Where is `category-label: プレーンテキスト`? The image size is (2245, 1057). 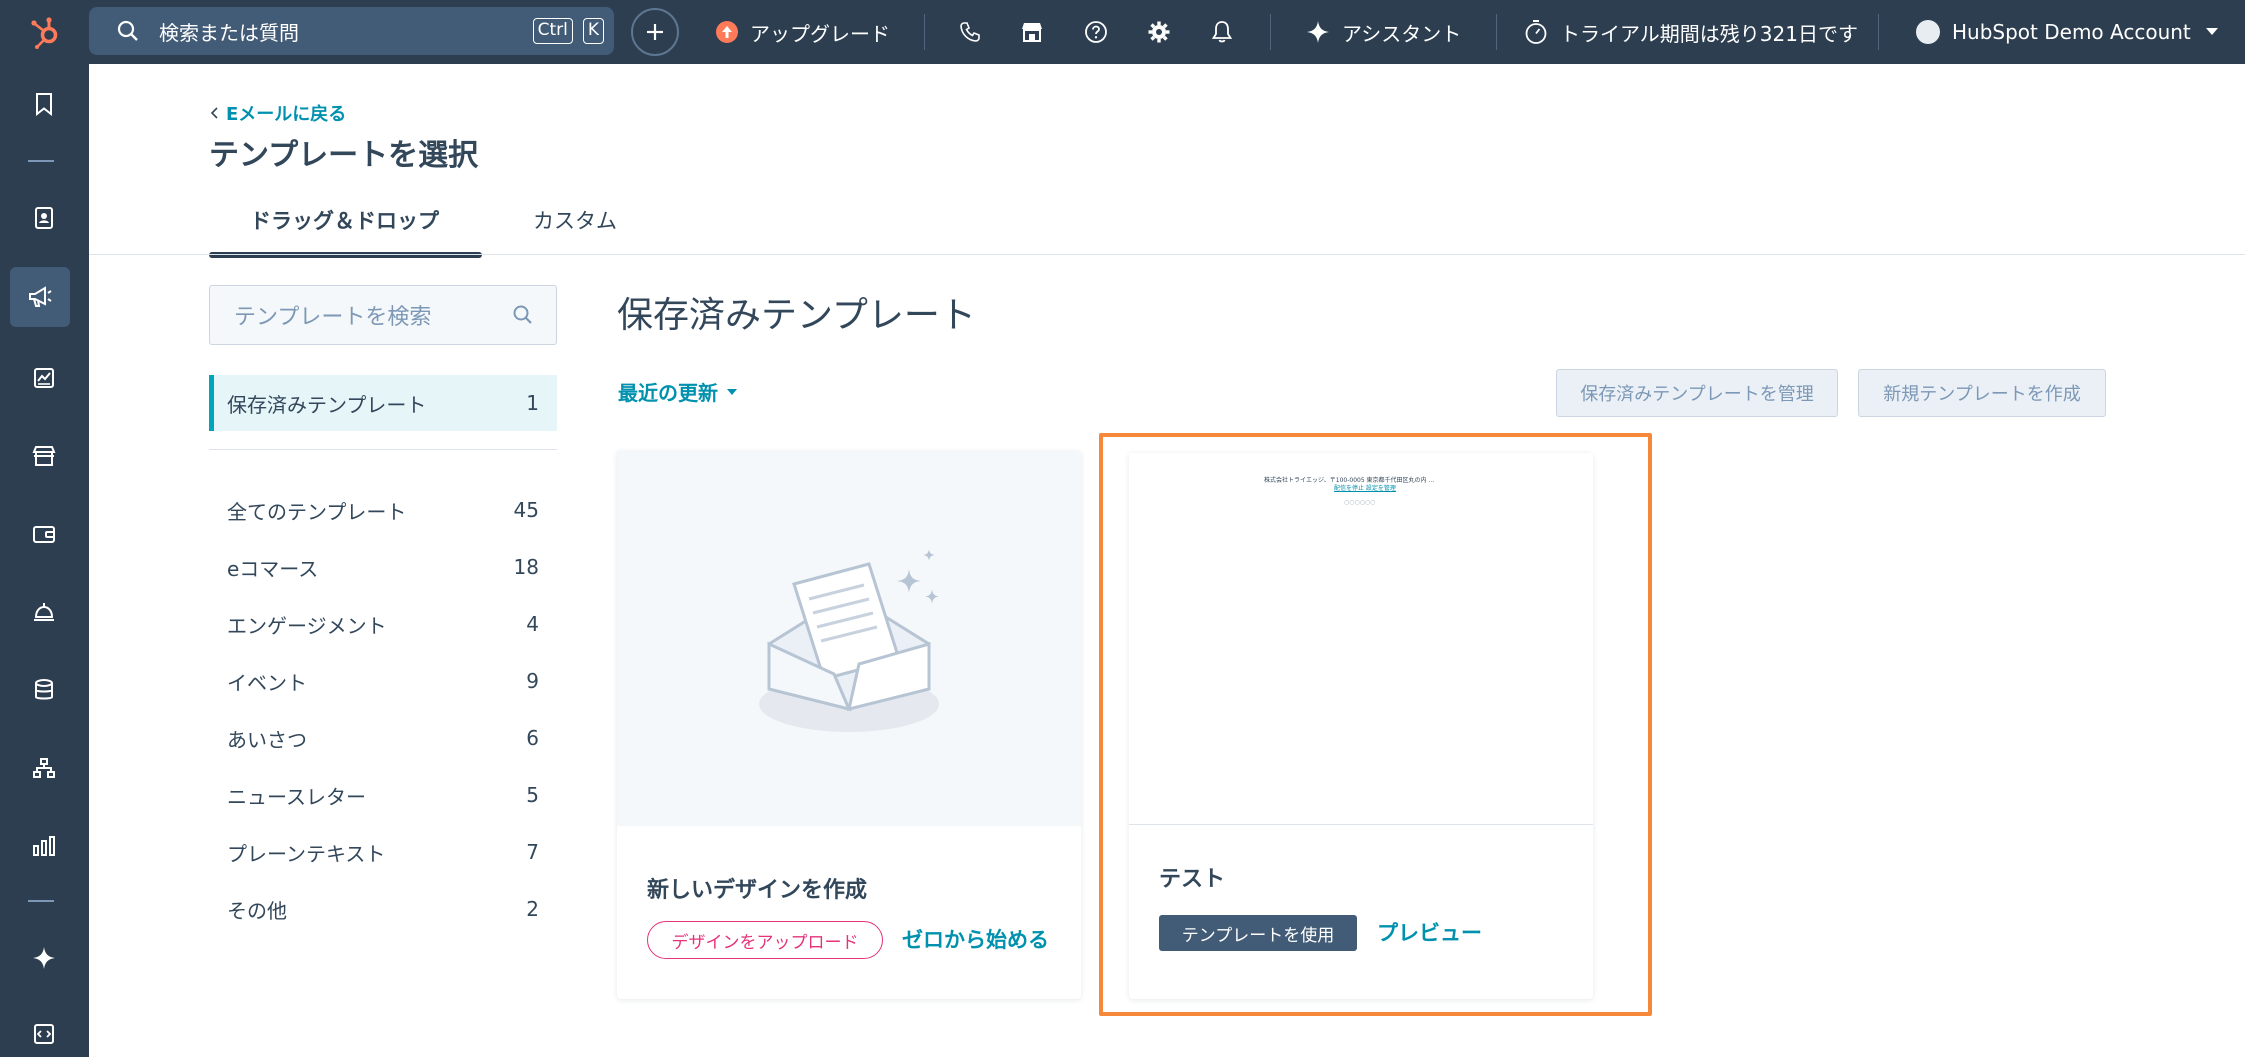
category-label: プレーンテキスト is located at coordinates (306, 853).